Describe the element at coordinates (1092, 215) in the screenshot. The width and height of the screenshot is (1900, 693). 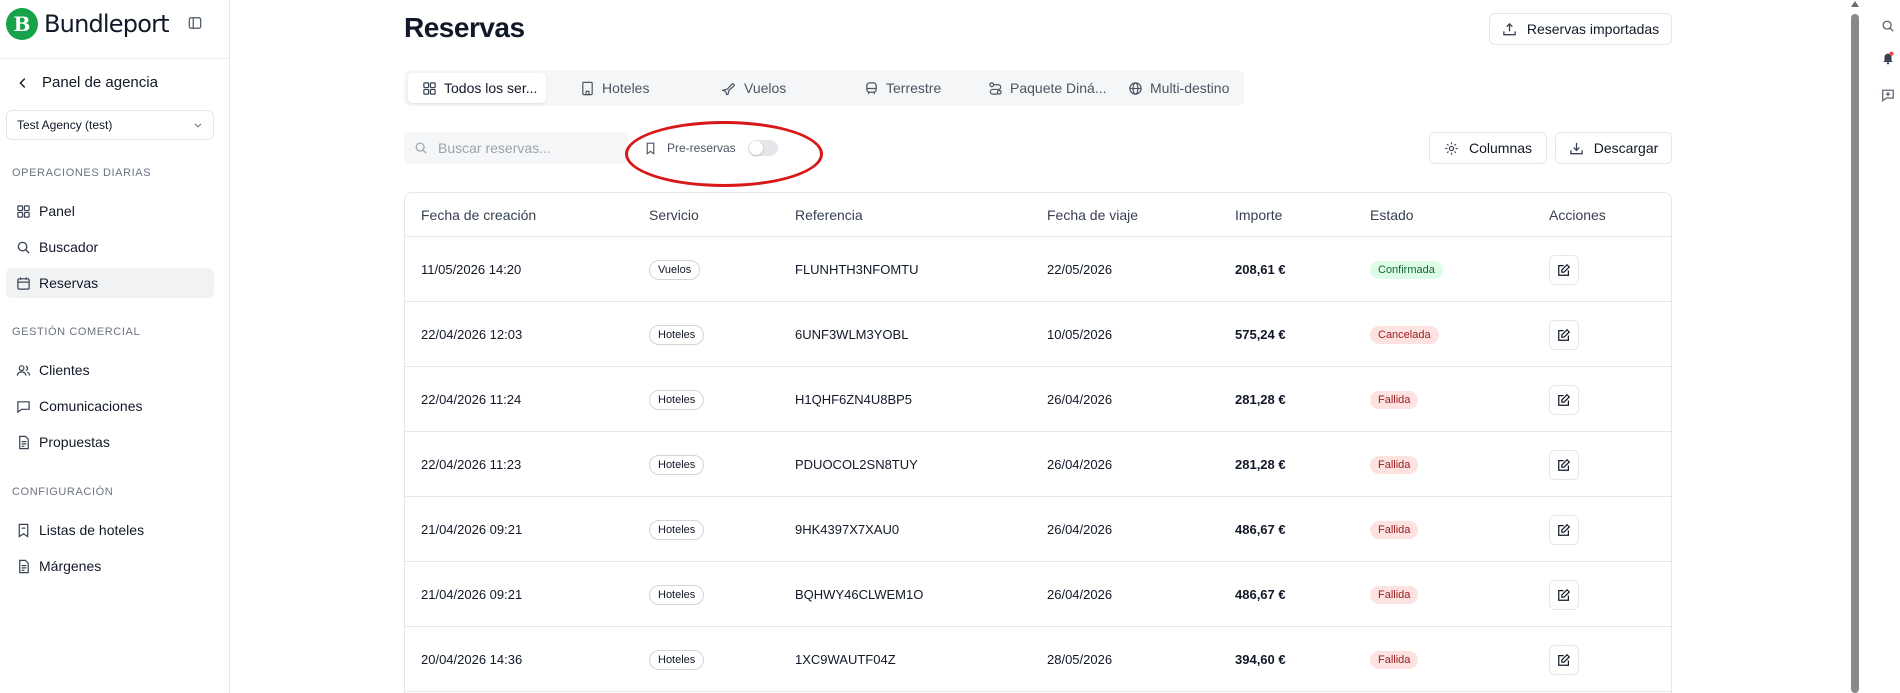
I see `column-header-travel-date: Fecha de viaje` at that location.